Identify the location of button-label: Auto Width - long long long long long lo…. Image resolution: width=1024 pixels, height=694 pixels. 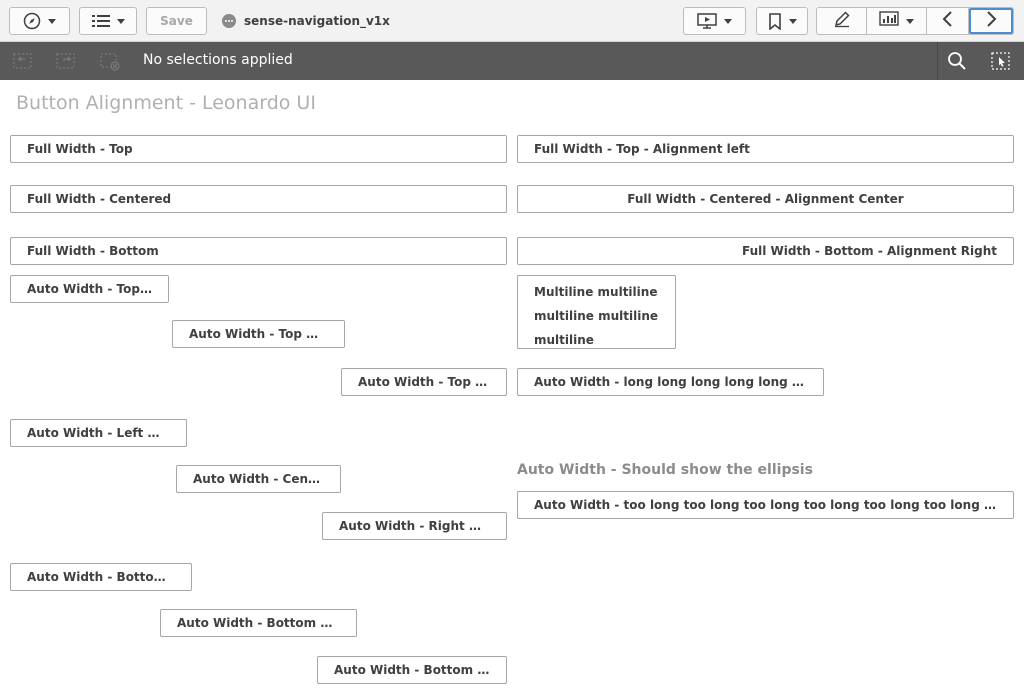
(670, 382).